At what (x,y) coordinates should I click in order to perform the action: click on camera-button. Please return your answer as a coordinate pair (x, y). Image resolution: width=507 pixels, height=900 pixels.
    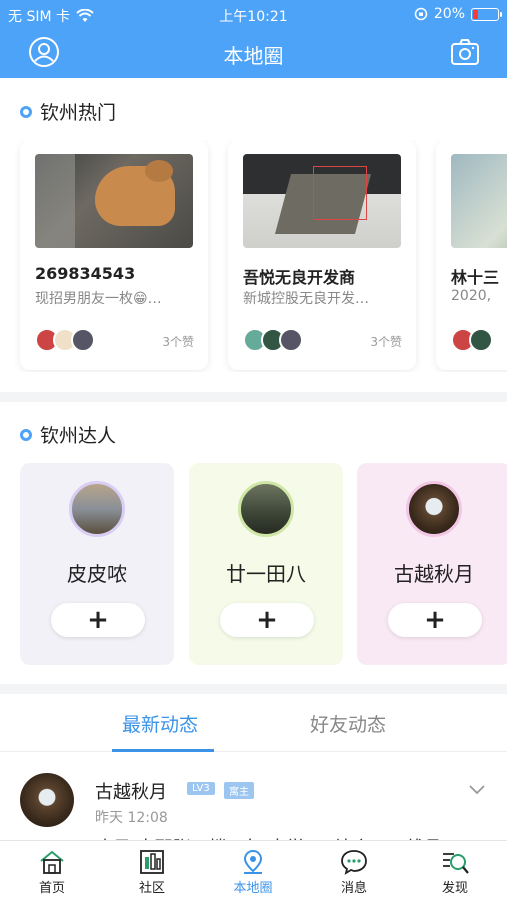
    Looking at the image, I should click on (465, 52).